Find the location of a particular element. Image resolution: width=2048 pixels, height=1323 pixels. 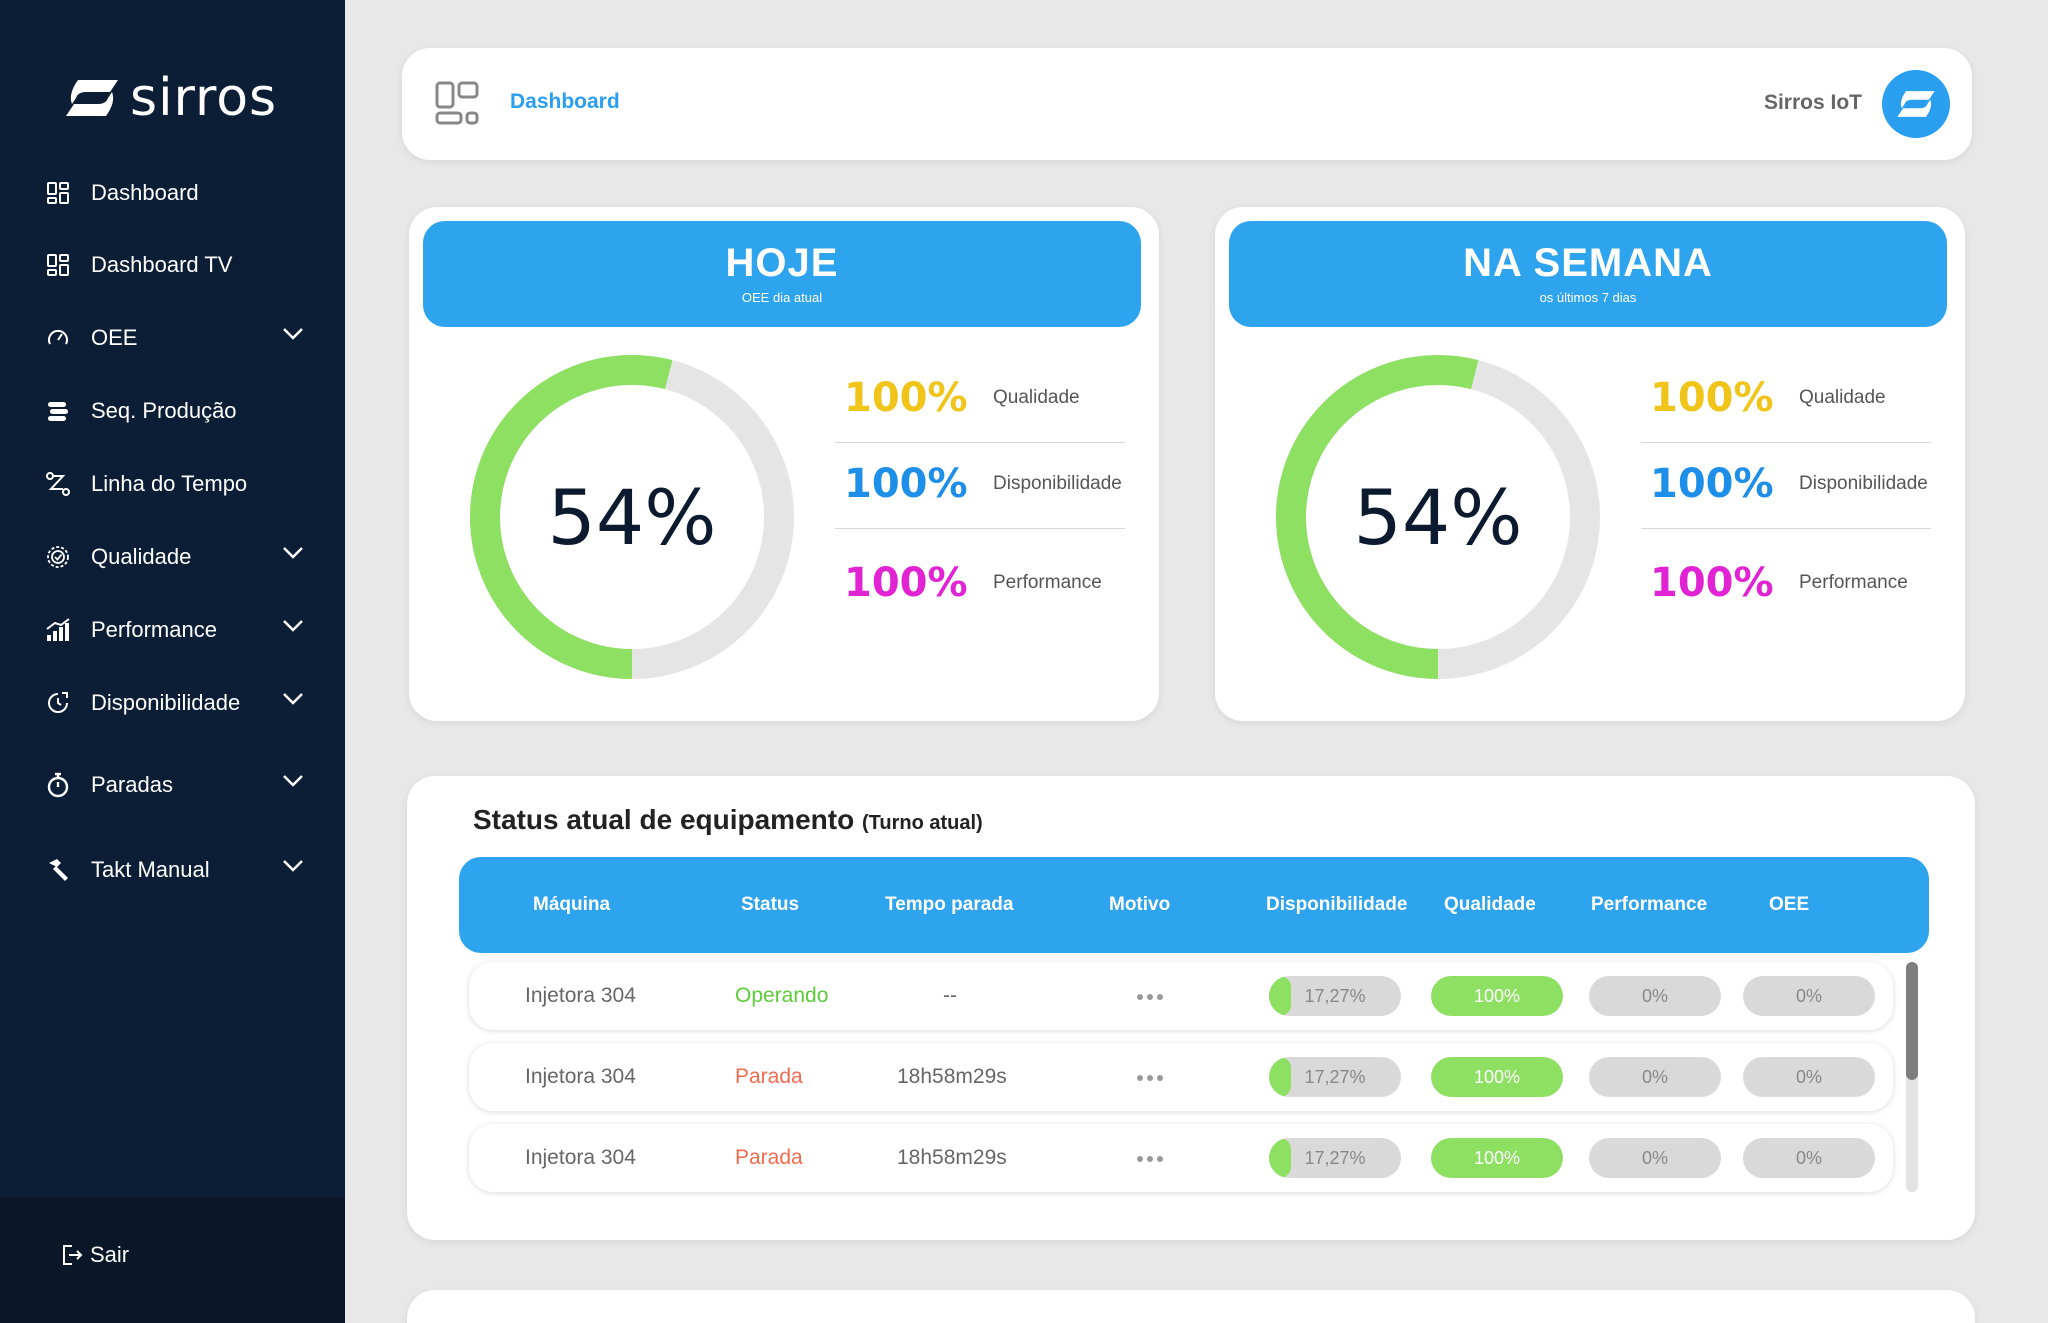

metric-label: Performance is located at coordinates (1047, 582).